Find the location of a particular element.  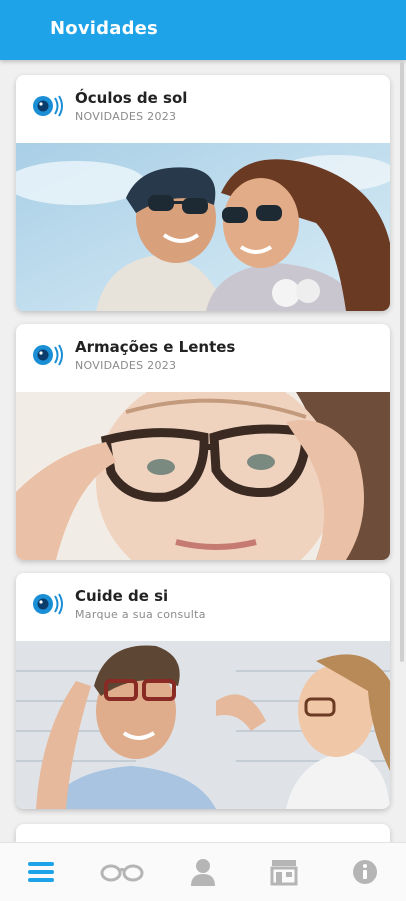

bottom-navigation is located at coordinates (203, 871).